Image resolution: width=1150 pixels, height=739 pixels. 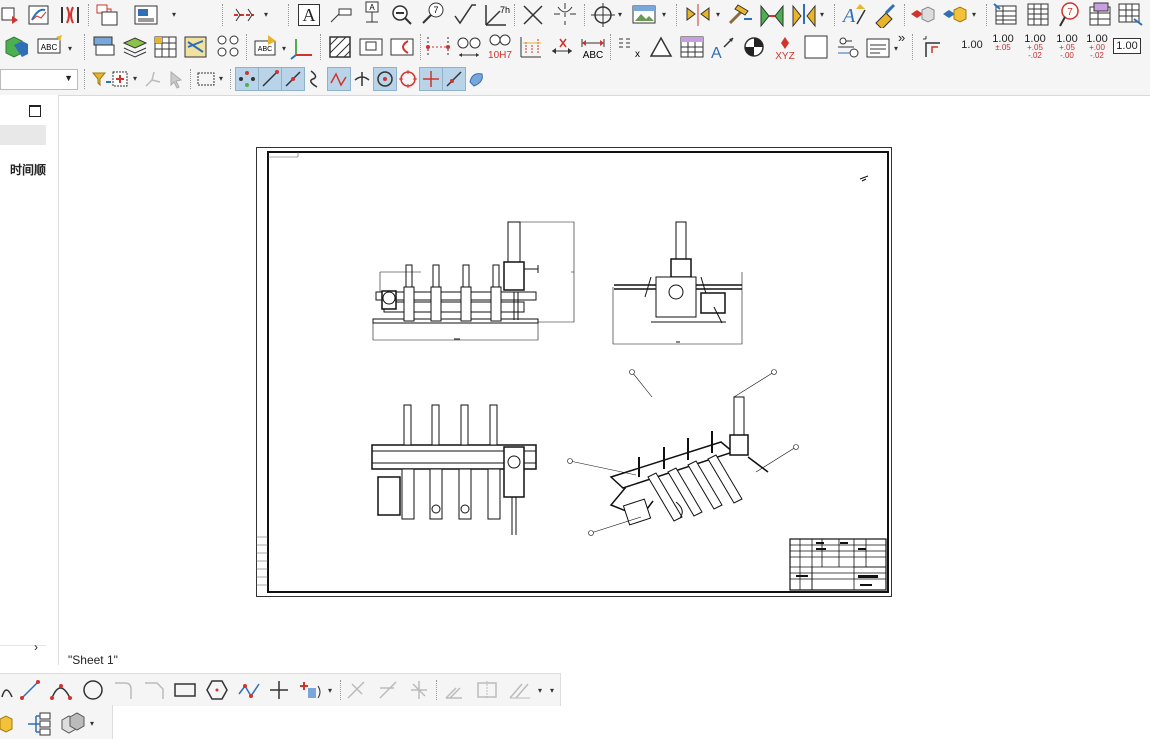 I want to click on balloon-note-icon: A, so click(x=372, y=14).